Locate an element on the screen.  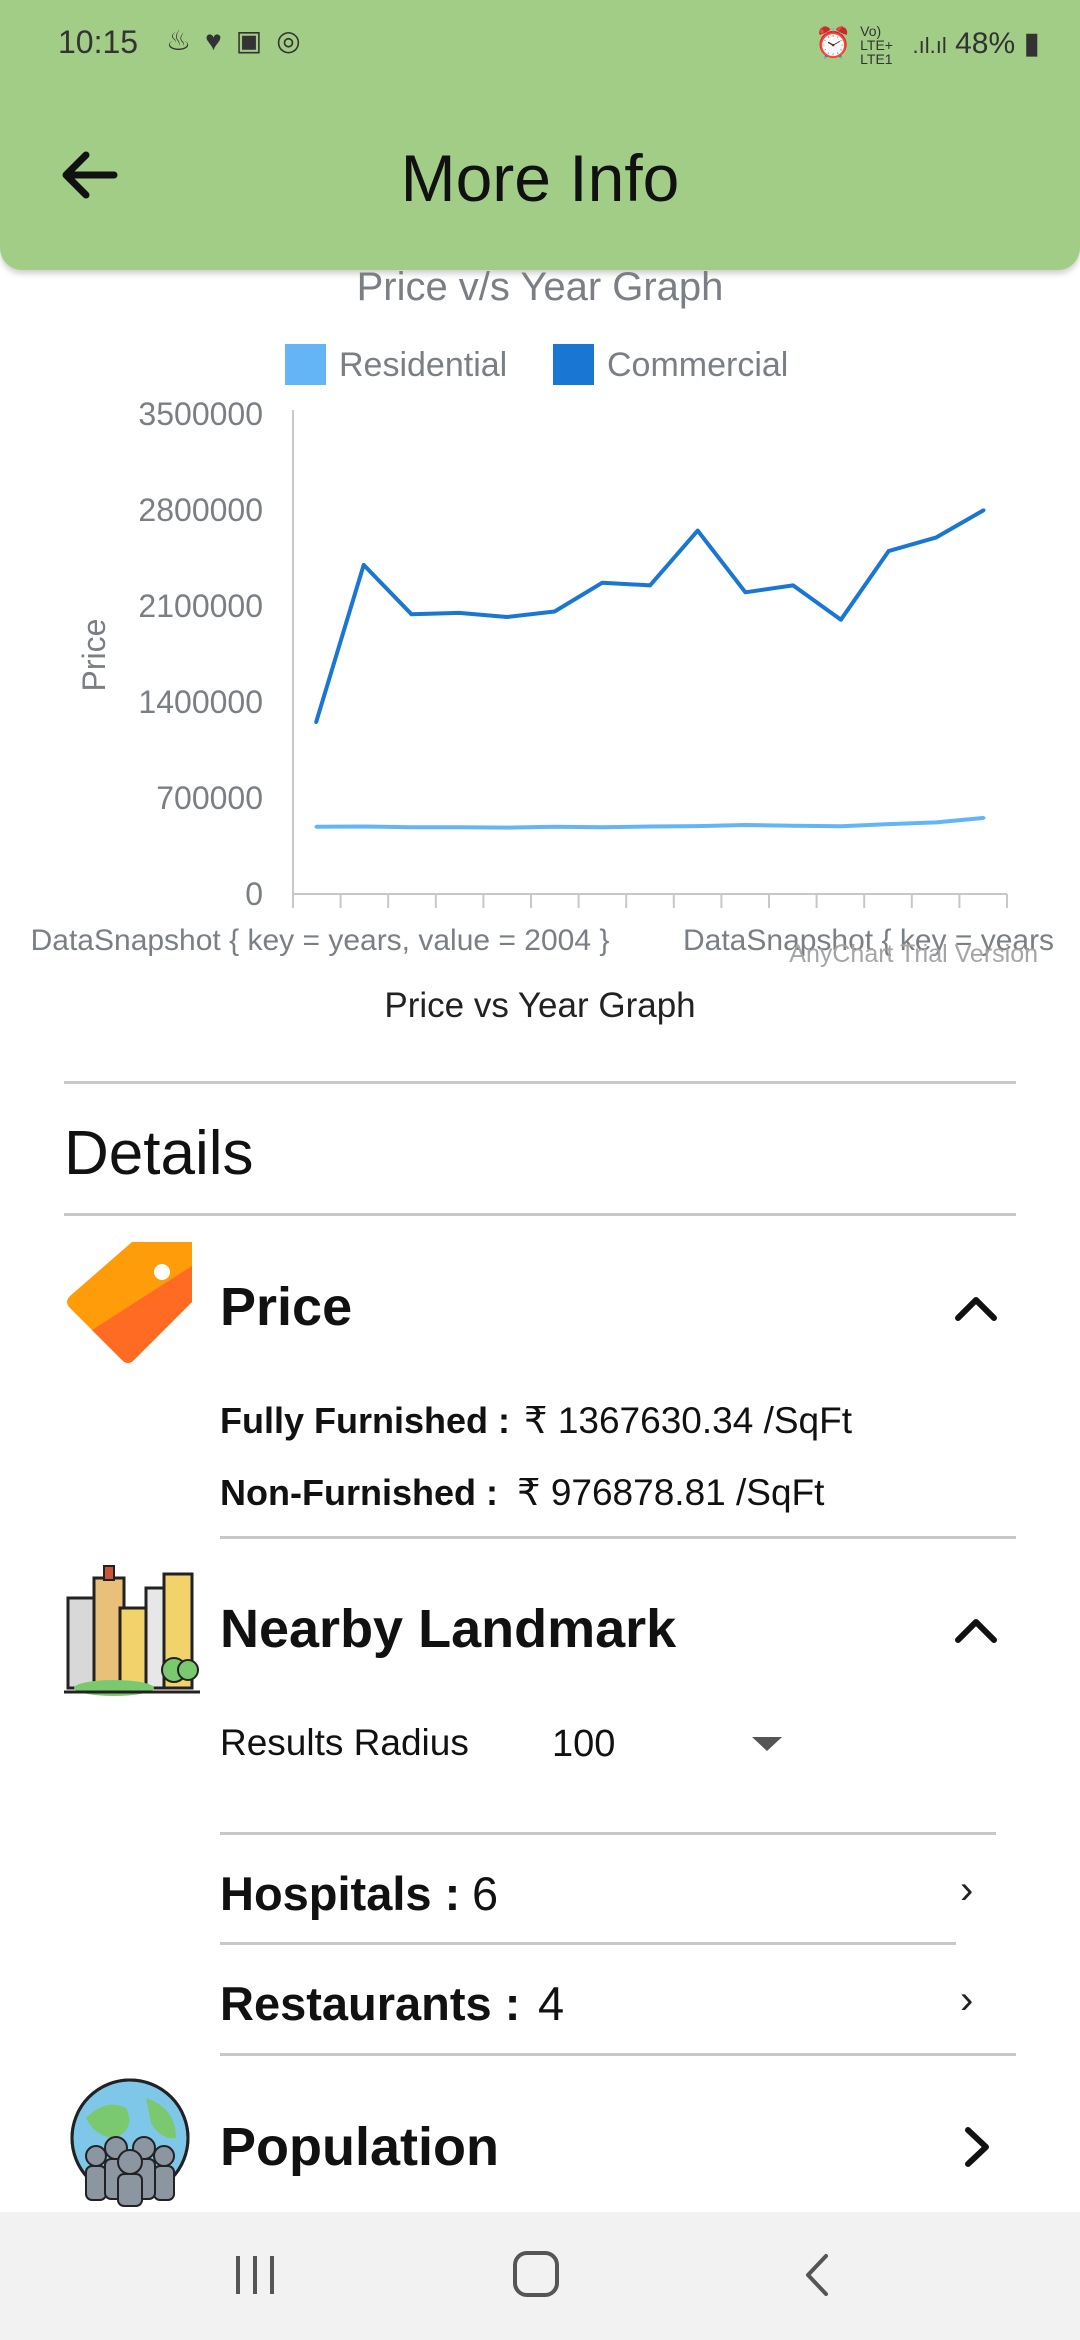
system-nav-bar is located at coordinates (540, 2276).